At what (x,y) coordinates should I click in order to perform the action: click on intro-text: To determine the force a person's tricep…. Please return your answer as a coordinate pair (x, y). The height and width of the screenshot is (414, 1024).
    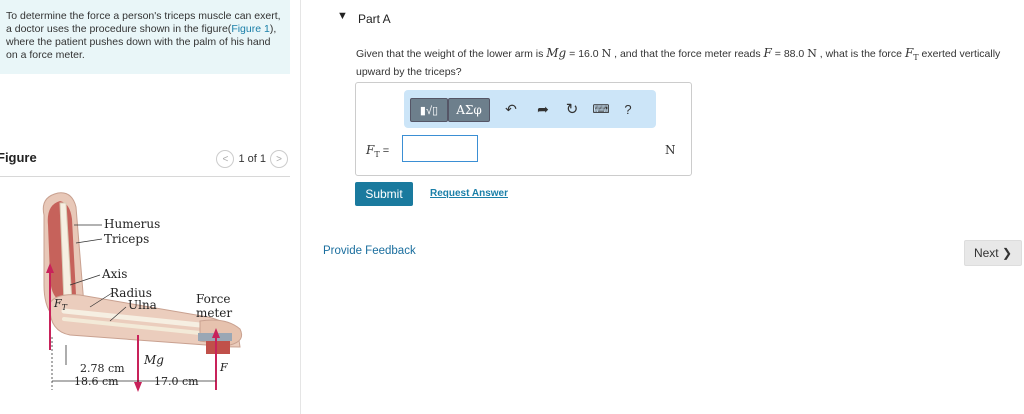
    Looking at the image, I should click on (145, 31).